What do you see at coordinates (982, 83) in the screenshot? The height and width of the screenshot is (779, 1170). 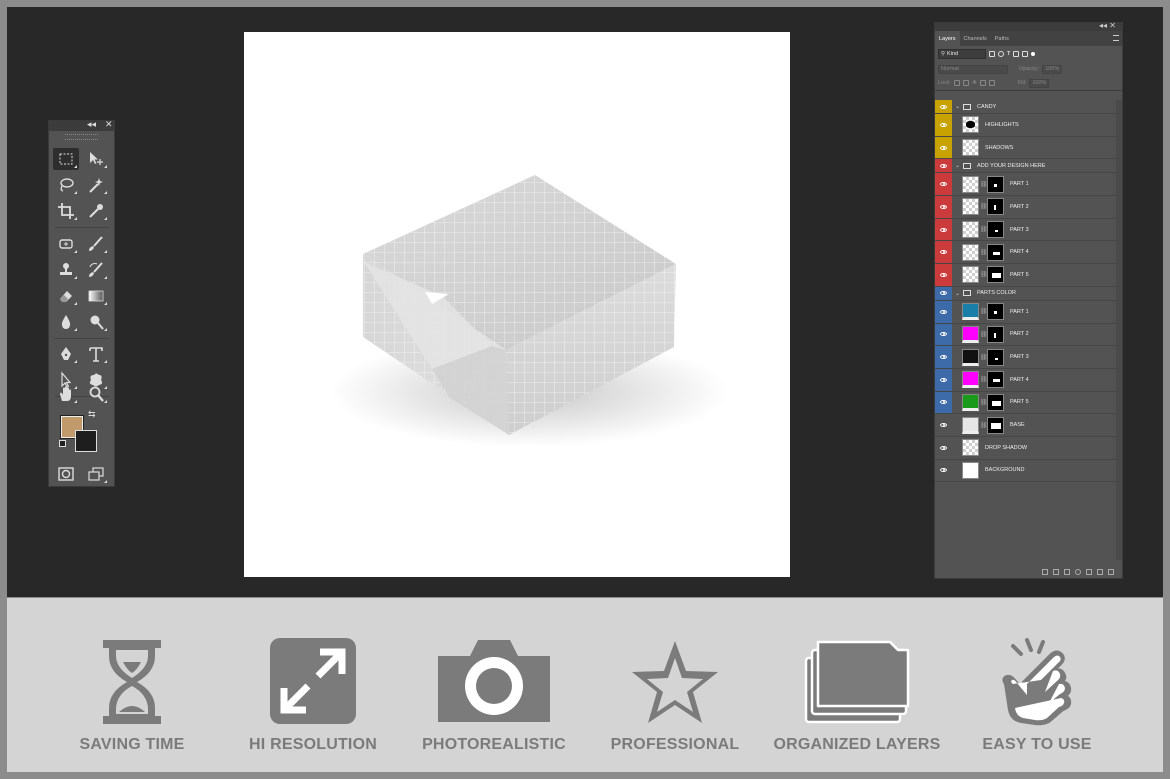 I see `lock-artboard-icon` at bounding box center [982, 83].